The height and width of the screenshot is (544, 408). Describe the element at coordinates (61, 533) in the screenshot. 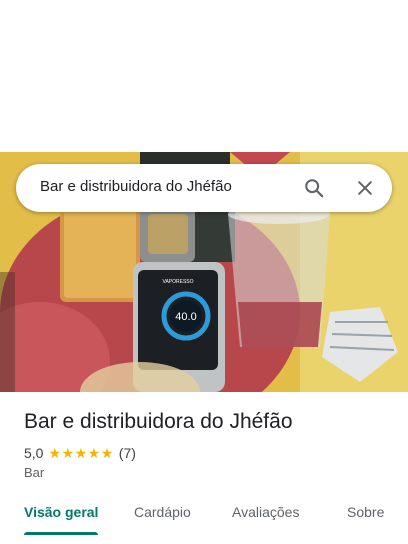

I see `active-tab-indicator` at that location.